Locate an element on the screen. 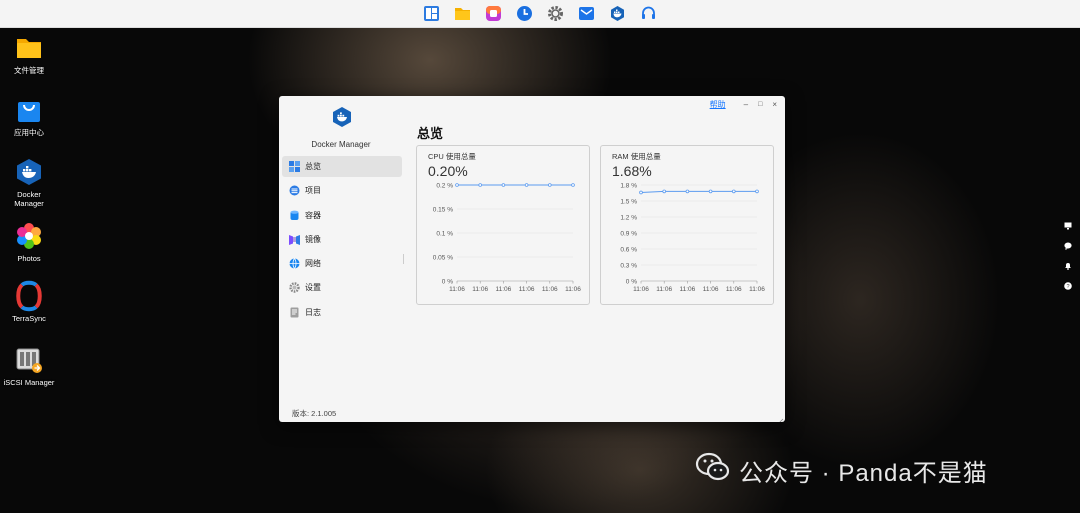 The width and height of the screenshot is (1080, 513). watermark-text: 公众号 · Panda不是猫 is located at coordinates (863, 473).